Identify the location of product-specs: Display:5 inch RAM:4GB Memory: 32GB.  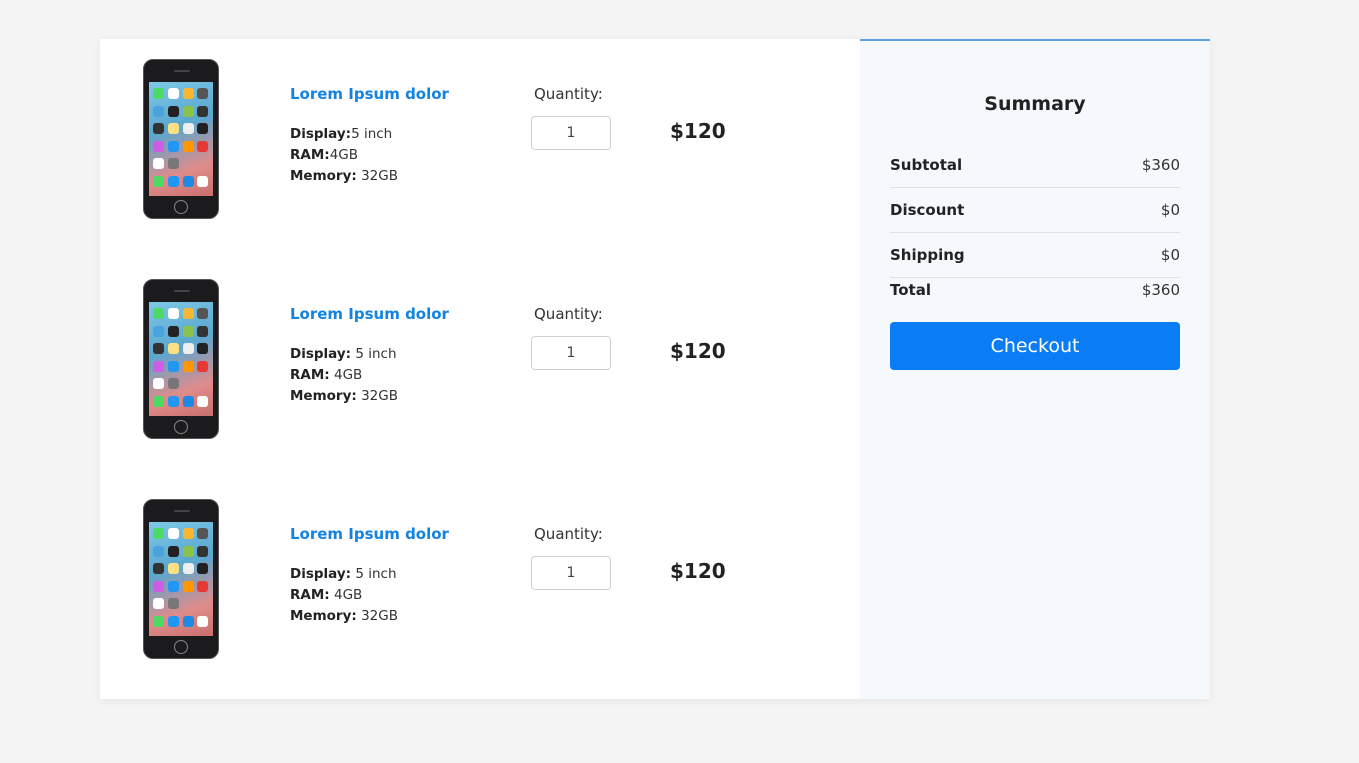
(344, 155).